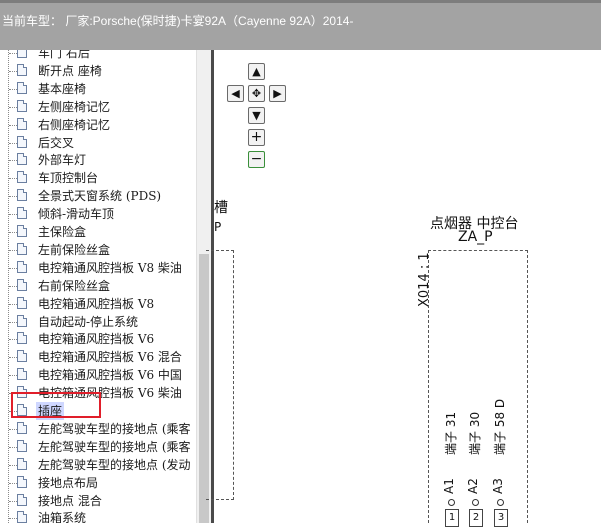 The image size is (601, 527). Describe the element at coordinates (98, 107) in the screenshot. I see `tree-item: 左侧座椅记忆` at that location.